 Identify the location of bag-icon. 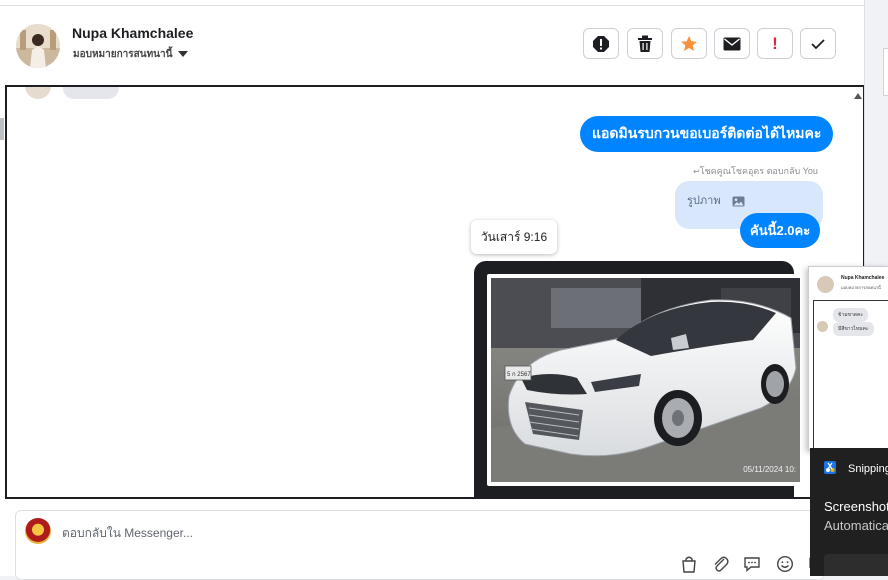
(689, 564).